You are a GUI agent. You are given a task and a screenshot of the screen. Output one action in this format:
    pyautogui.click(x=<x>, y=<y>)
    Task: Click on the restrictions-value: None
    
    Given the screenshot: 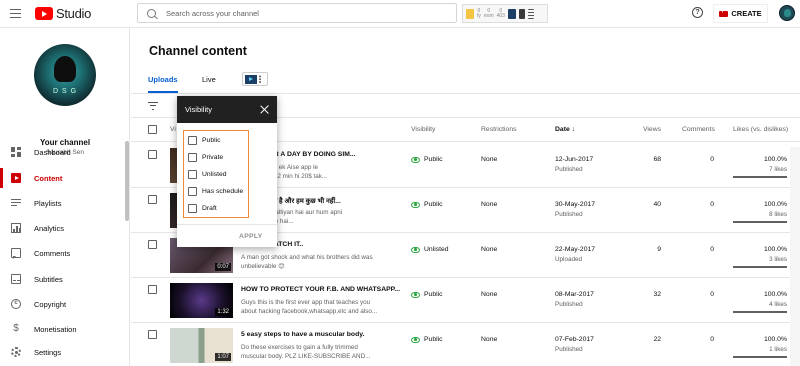 What is the action you would take?
    pyautogui.click(x=489, y=249)
    